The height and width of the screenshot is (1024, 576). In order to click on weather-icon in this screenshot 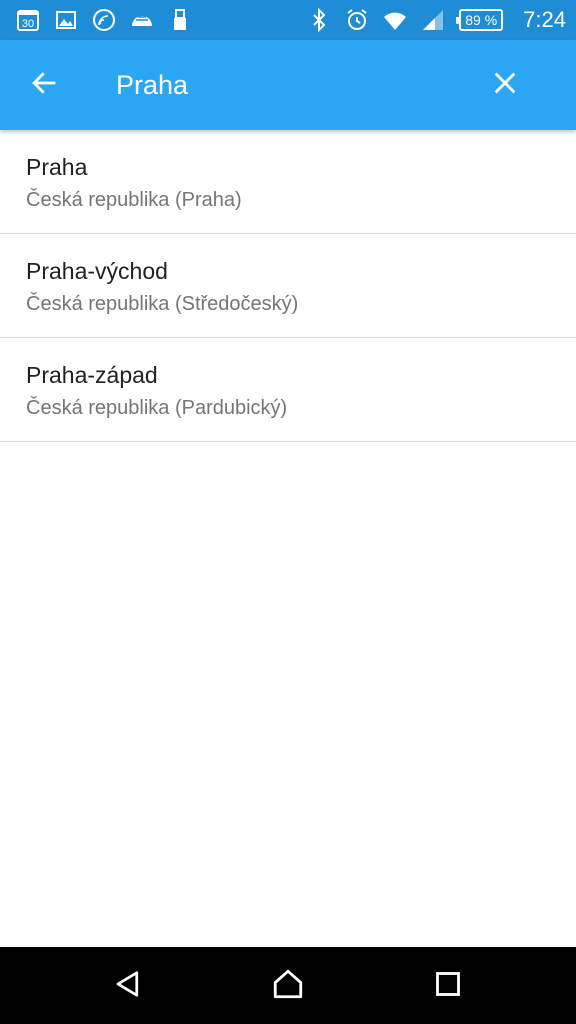, I will do `click(142, 20)`.